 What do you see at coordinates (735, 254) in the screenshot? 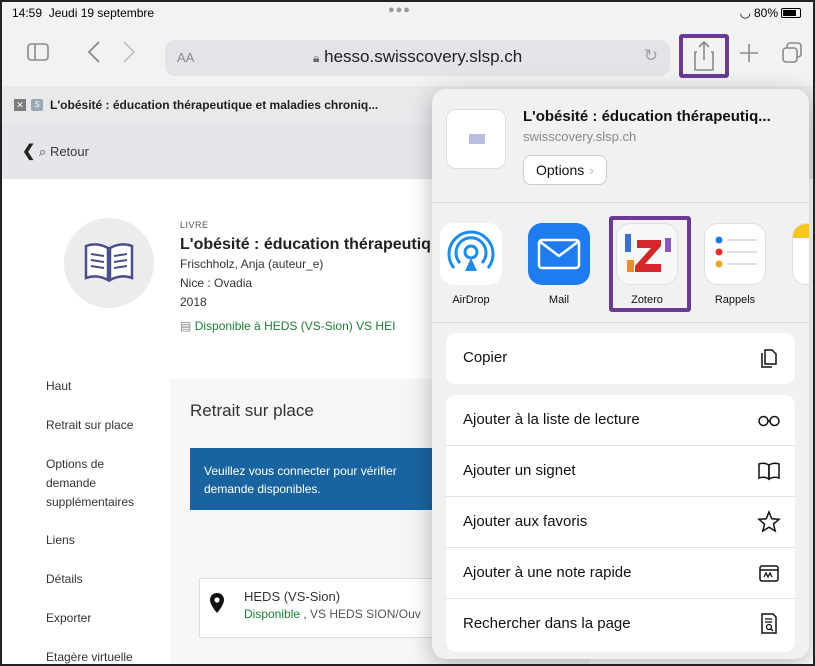
I see `reminders-icon` at bounding box center [735, 254].